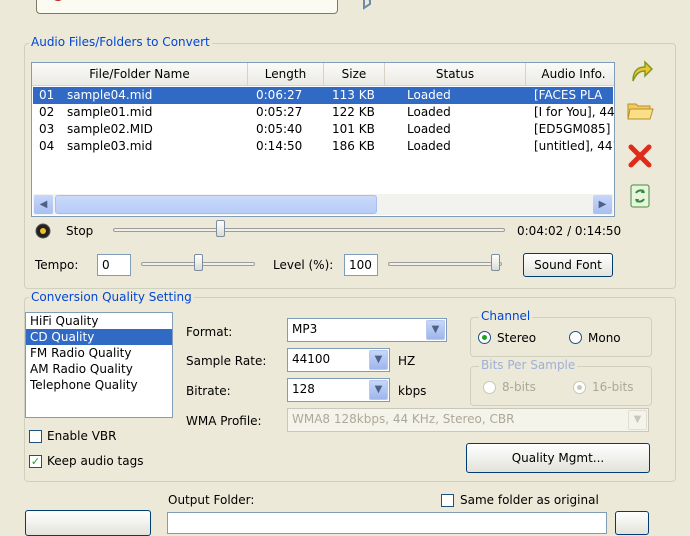 This screenshot has height=536, width=690. Describe the element at coordinates (216, 204) in the screenshot. I see `scroll-thumb` at that location.